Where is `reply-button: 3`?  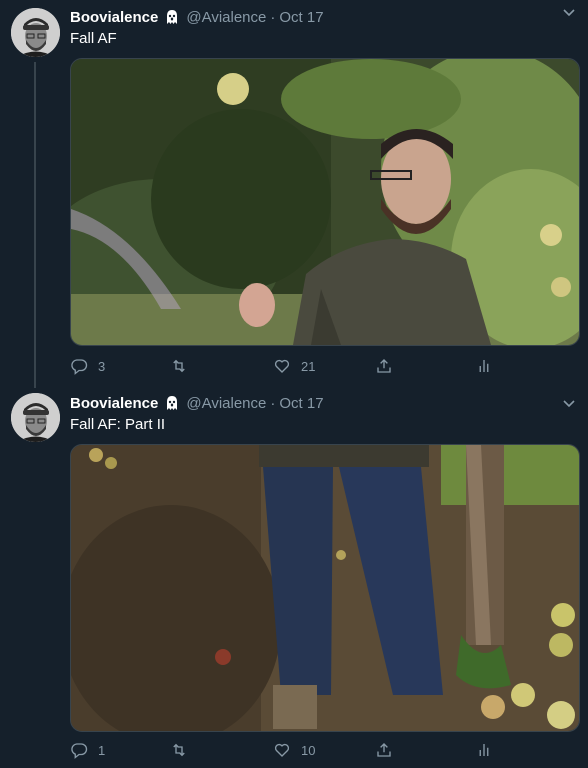
reply-button: 3 is located at coordinates (87, 366).